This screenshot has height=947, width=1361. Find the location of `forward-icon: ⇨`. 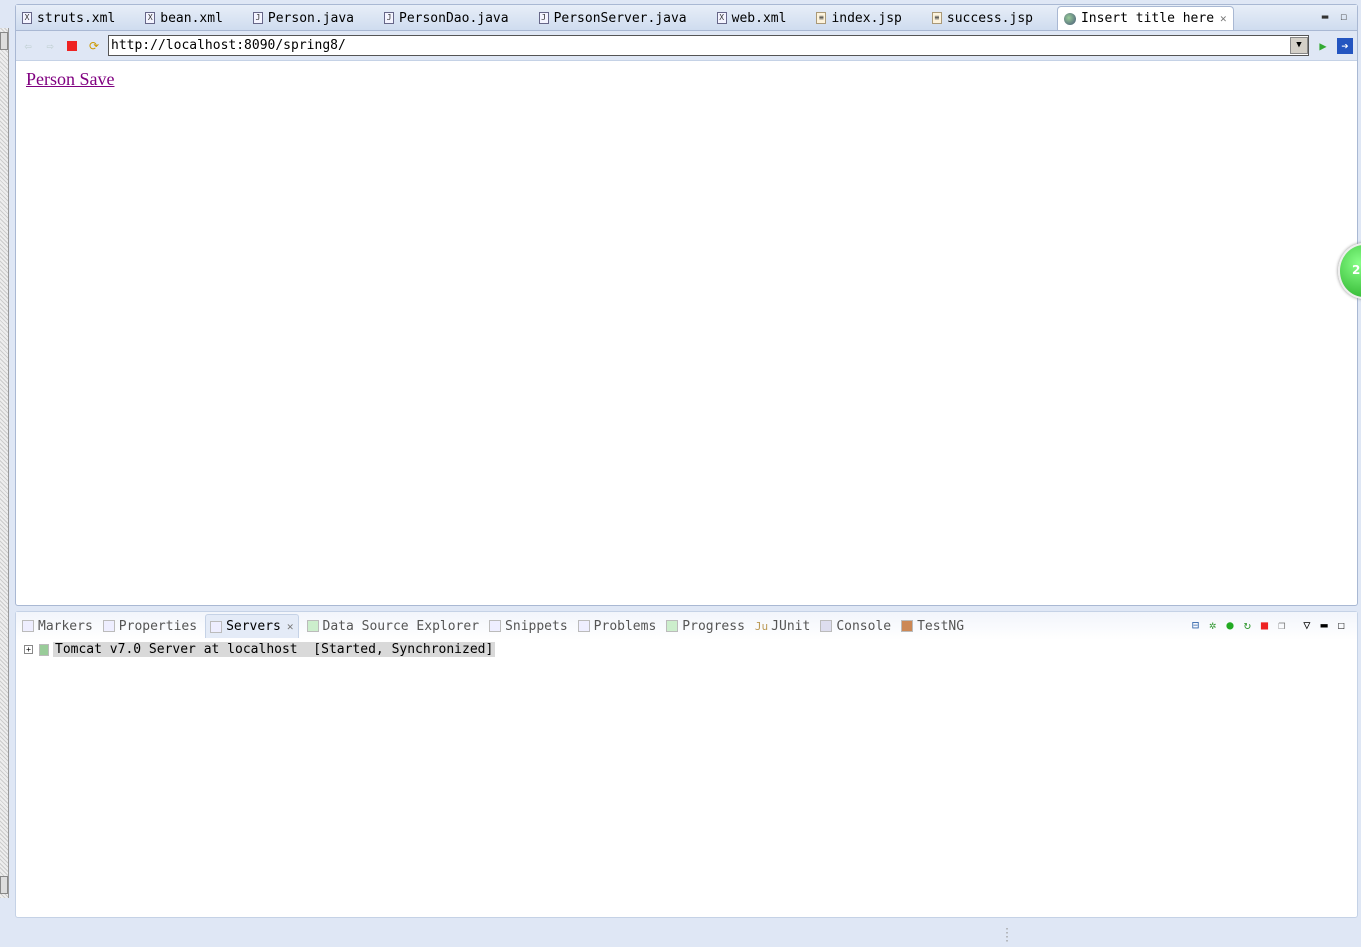

forward-icon: ⇨ is located at coordinates (50, 46).